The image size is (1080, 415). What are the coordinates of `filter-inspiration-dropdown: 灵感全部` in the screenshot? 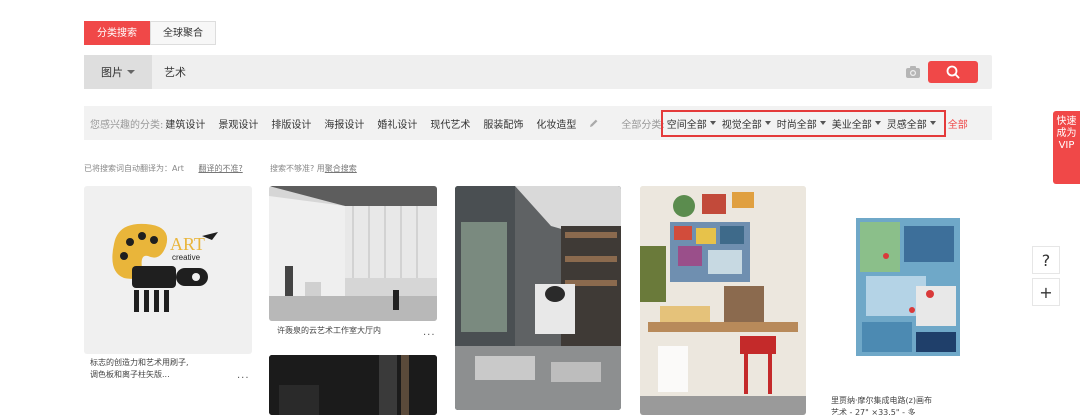 It's located at (911, 123).